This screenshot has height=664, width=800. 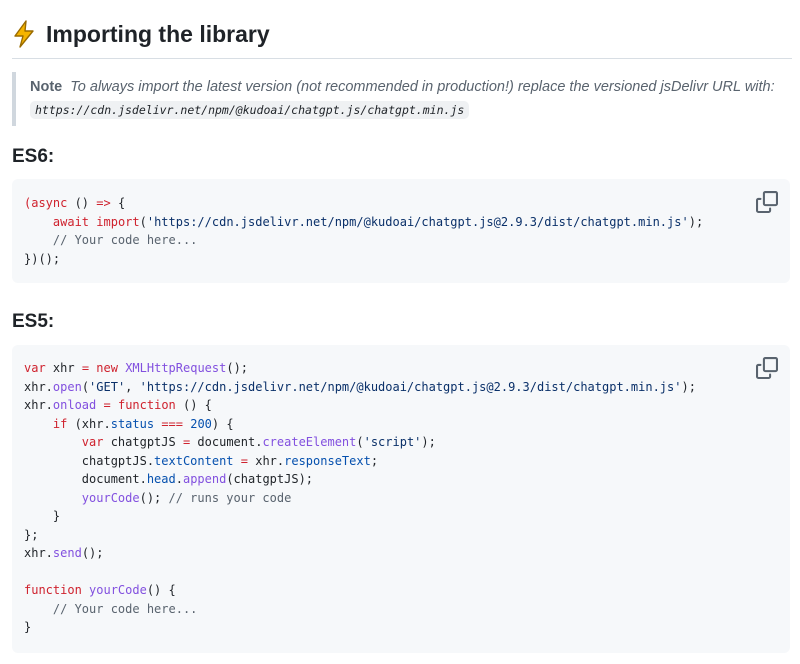 I want to click on section-heading: Importing the library, so click(x=402, y=39).